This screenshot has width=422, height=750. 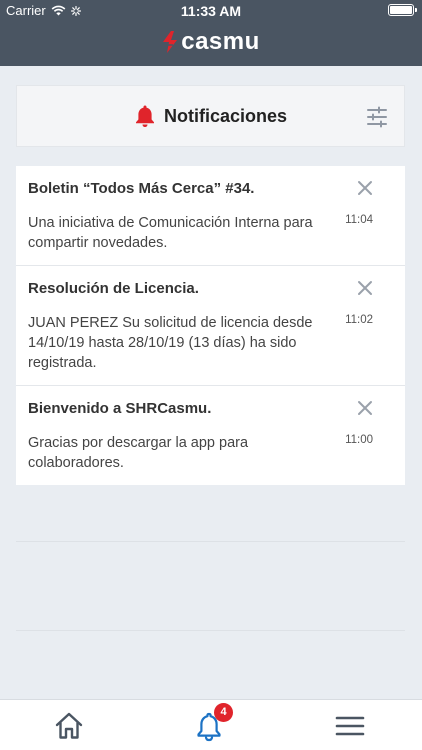 I want to click on notification-time: 11:02, so click(x=359, y=320).